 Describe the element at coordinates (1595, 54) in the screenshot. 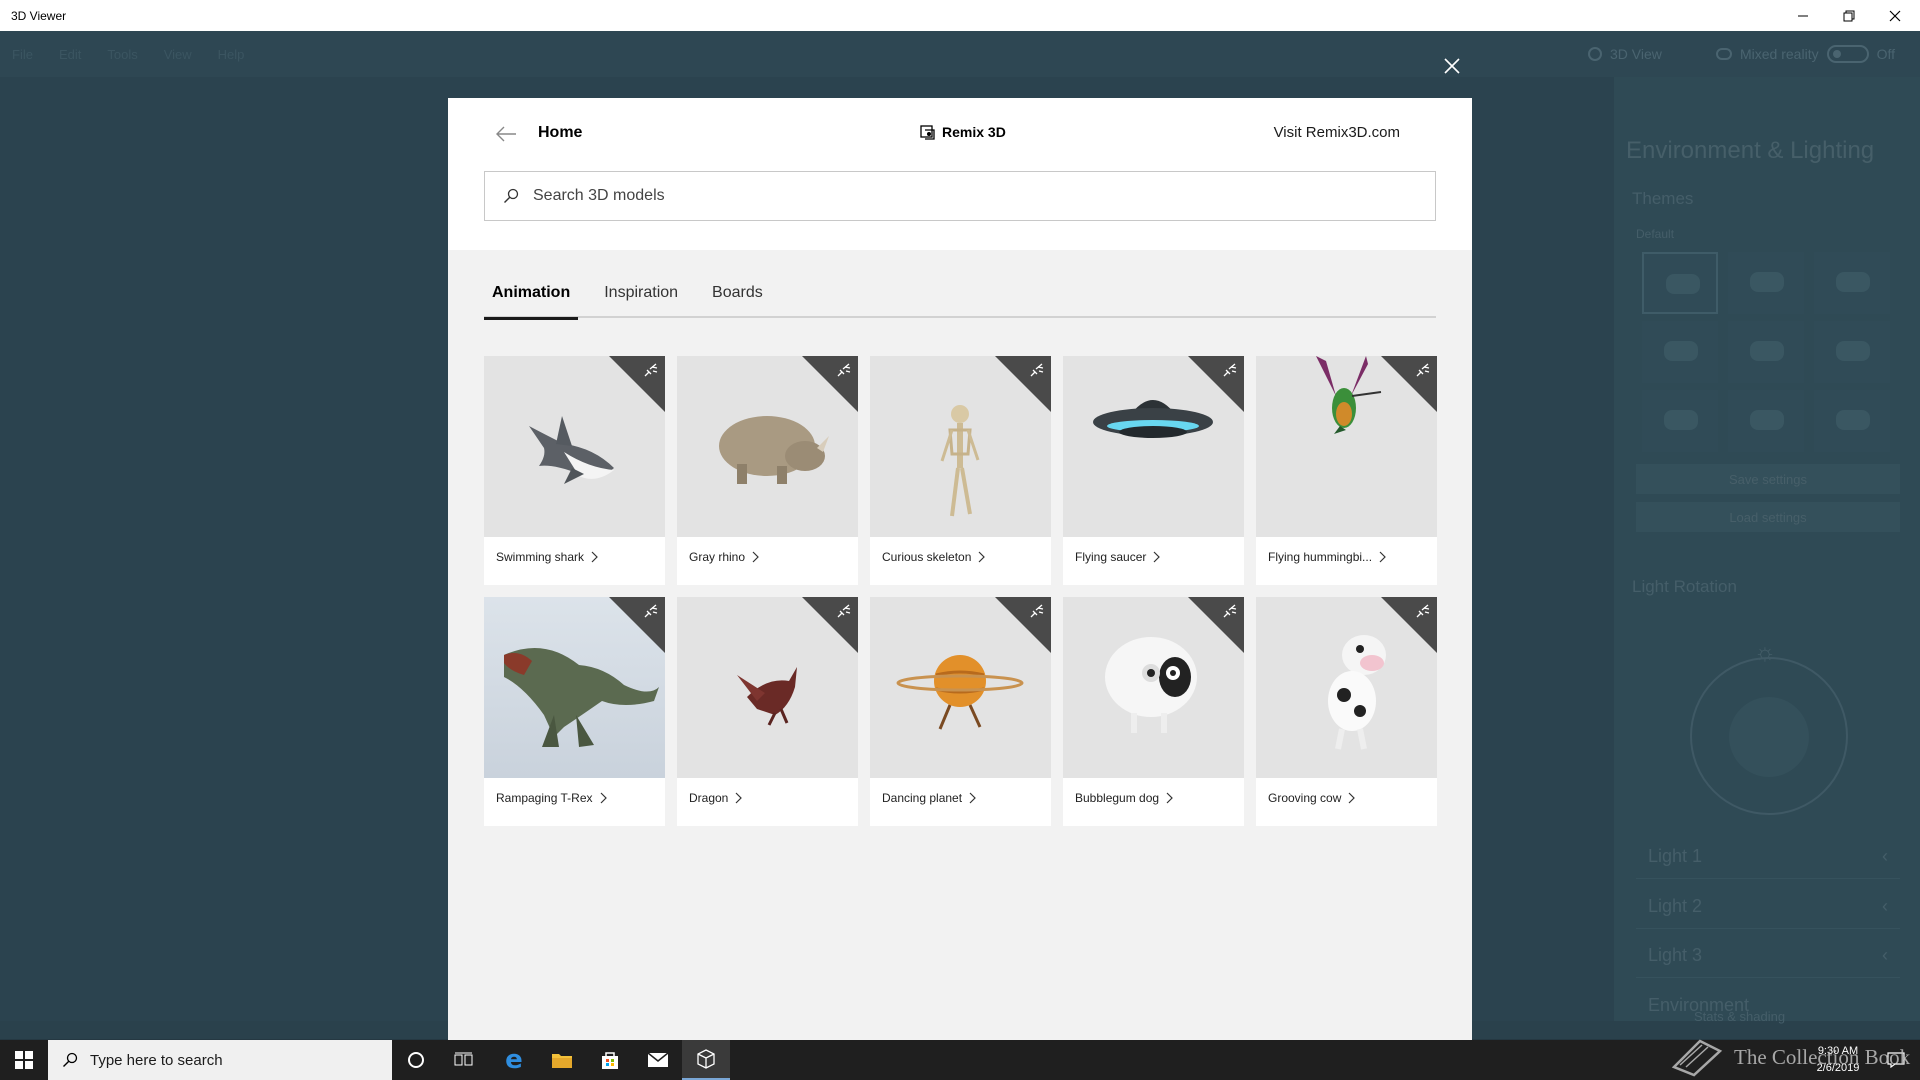

I see `cube-icon` at that location.